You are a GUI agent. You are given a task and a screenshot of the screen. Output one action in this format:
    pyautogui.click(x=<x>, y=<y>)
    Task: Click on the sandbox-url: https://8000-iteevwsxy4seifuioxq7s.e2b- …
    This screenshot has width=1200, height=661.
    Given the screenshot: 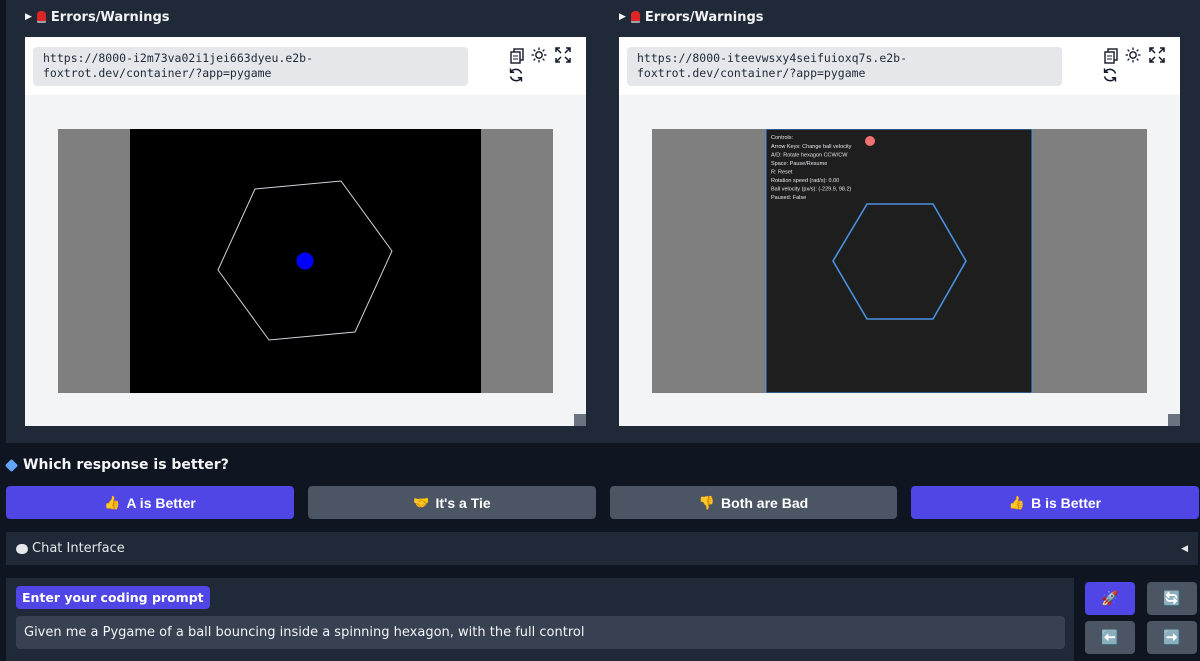 What is the action you would take?
    pyautogui.click(x=844, y=66)
    